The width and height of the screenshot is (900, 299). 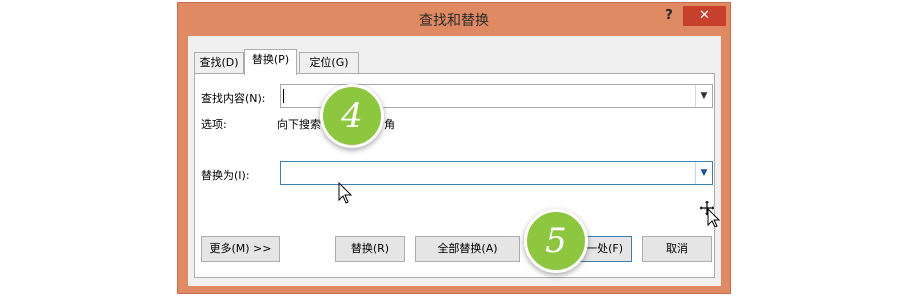 What do you see at coordinates (329, 63) in the screenshot?
I see `tab-goto: 定位(G)` at bounding box center [329, 63].